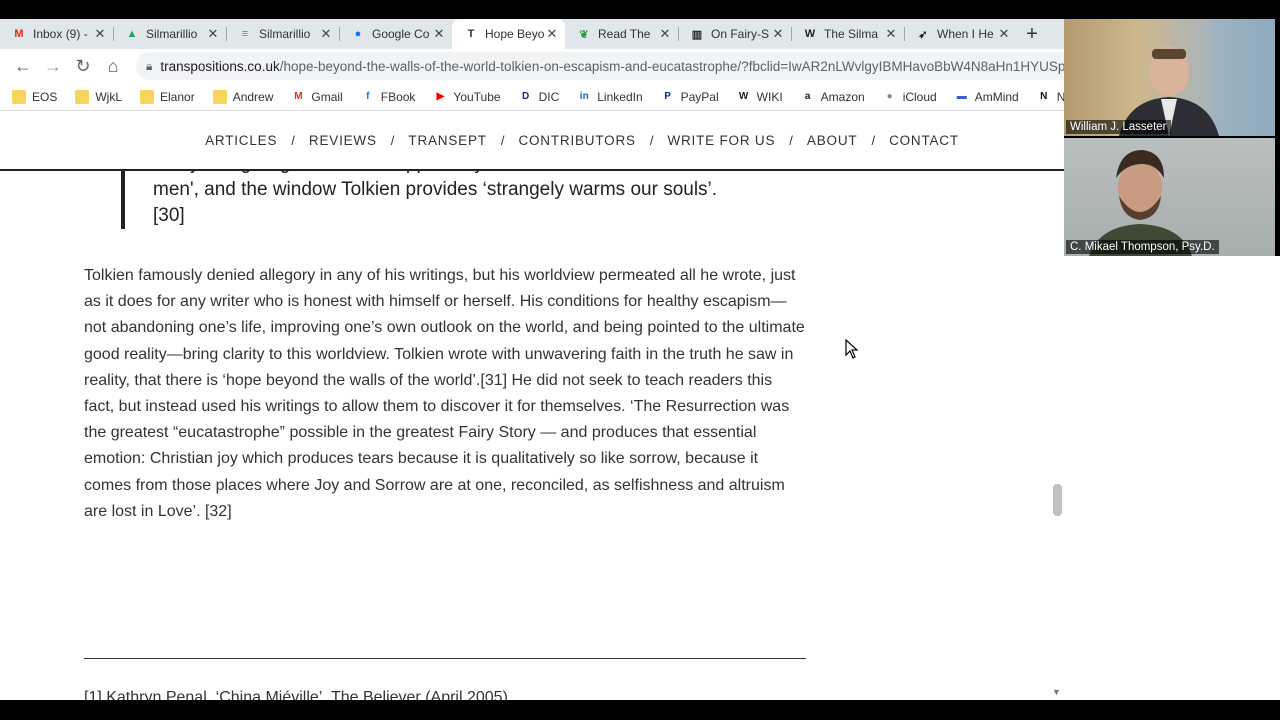 The image size is (1280, 720). I want to click on browser-tab: W The Silma ✕, so click(847, 34).